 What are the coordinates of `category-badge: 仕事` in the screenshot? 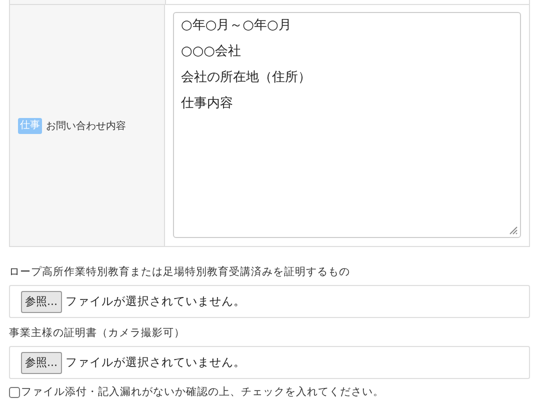 It's located at (30, 126).